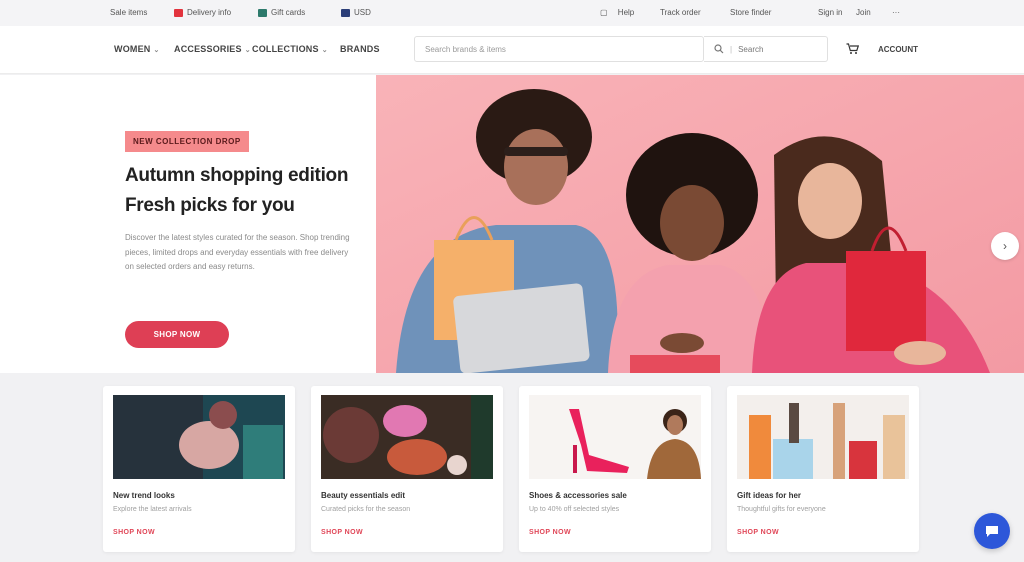 This screenshot has width=1024, height=562. What do you see at coordinates (210, 205) in the screenshot?
I see `hero-title-line: Fresh picks for you` at bounding box center [210, 205].